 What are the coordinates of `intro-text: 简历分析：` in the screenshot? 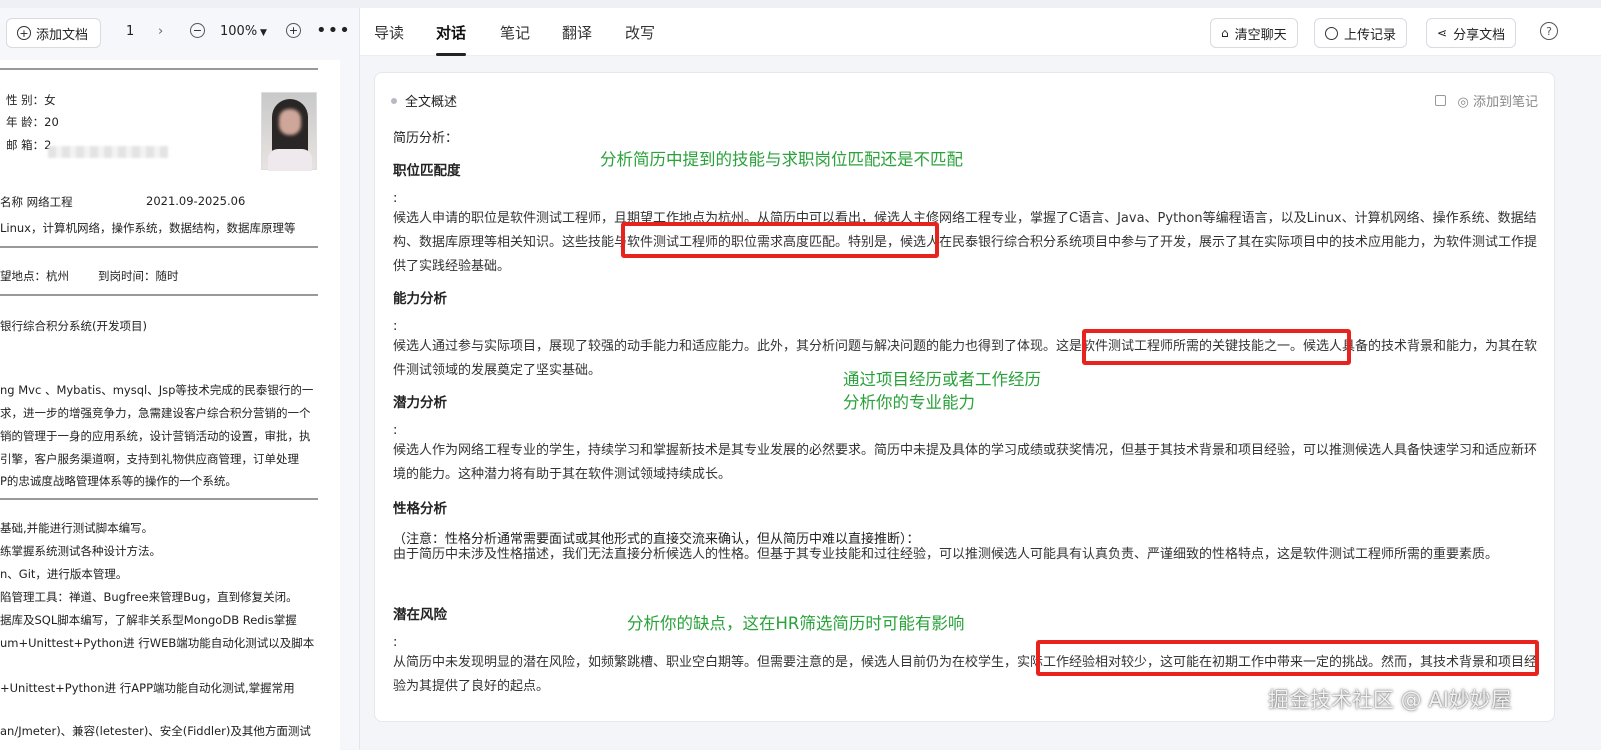 It's located at (426, 138).